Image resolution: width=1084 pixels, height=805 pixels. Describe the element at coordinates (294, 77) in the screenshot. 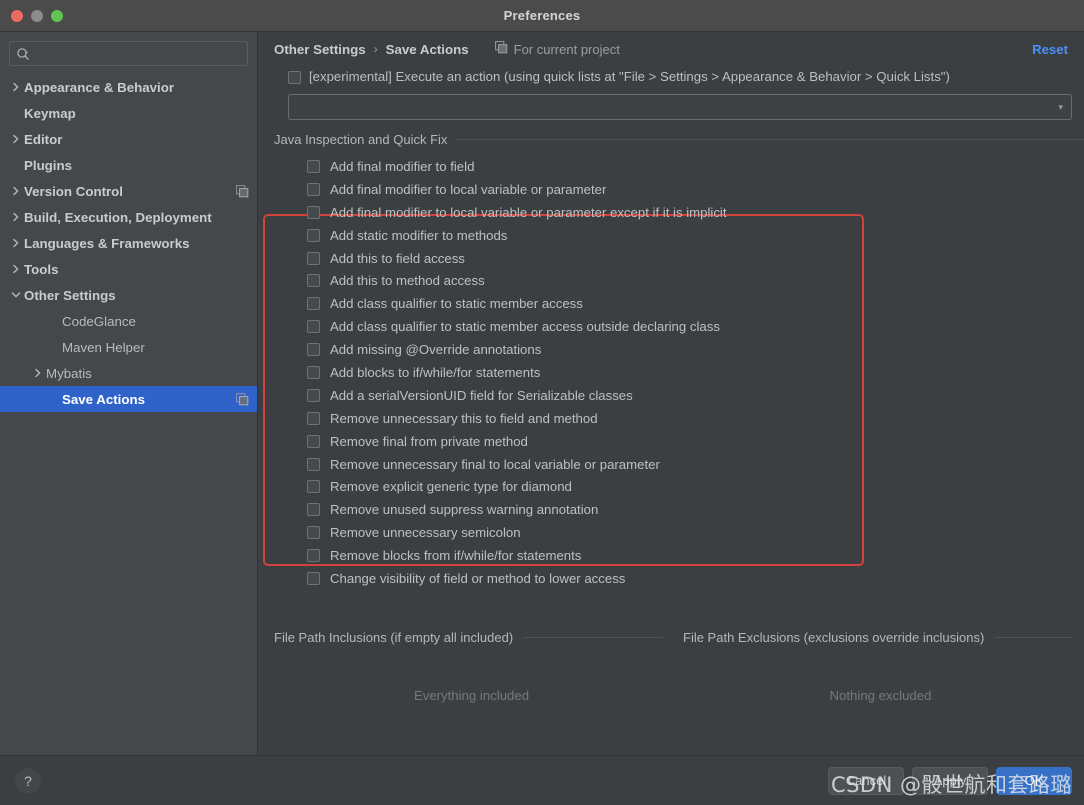

I see `experimental-checkbox` at that location.